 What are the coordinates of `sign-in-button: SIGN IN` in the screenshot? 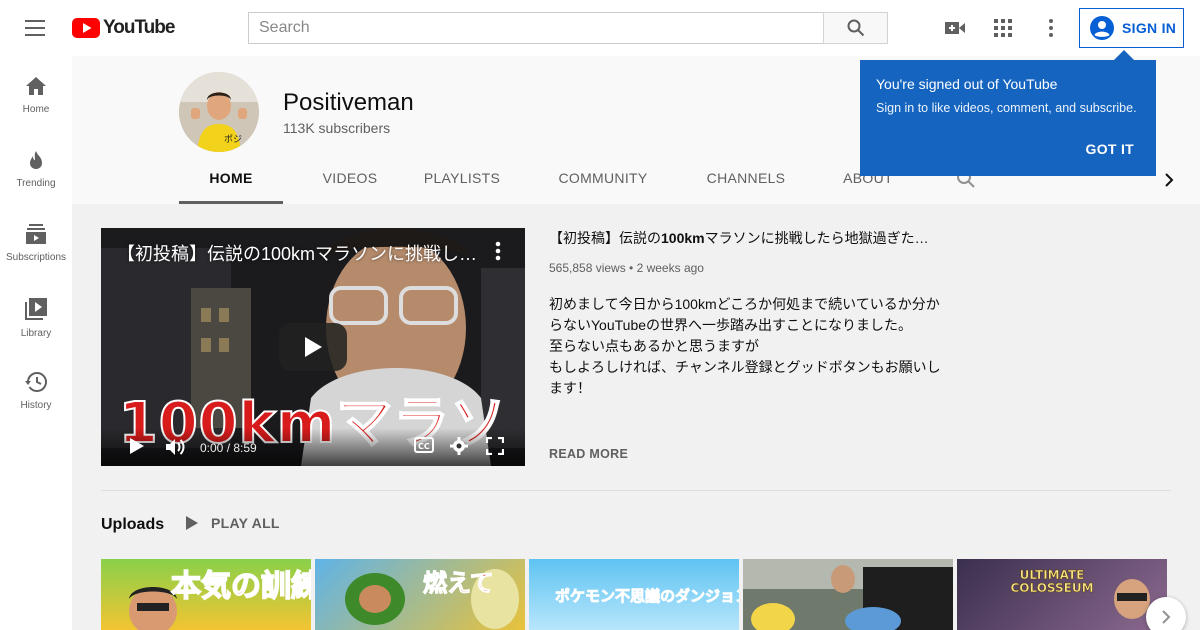 It's located at (1131, 28).